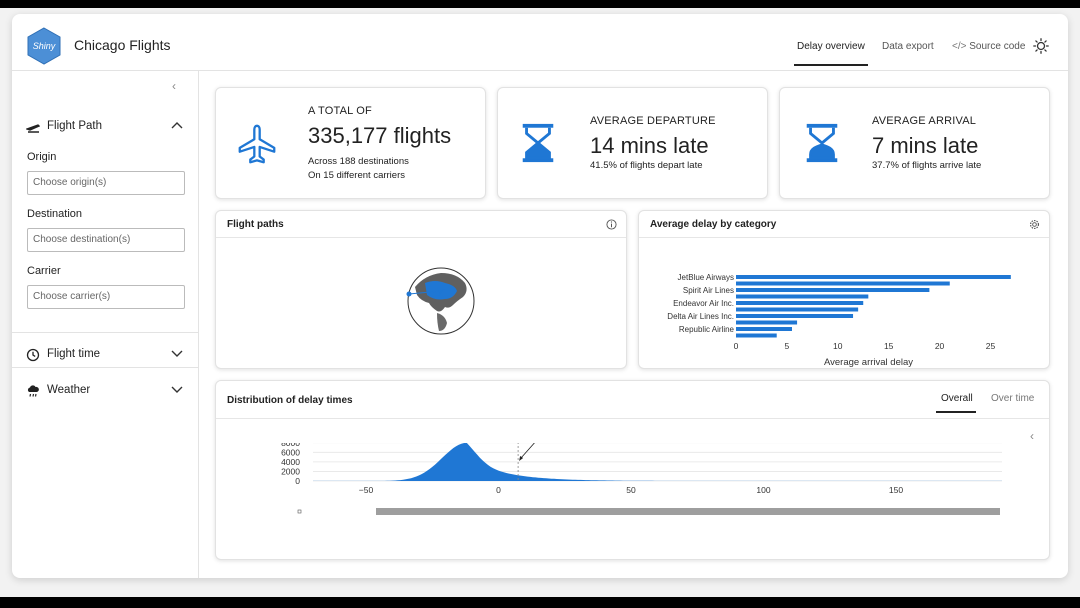 Image resolution: width=1080 pixels, height=608 pixels. Describe the element at coordinates (358, 161) in the screenshot. I see `total-destinations: Across 188 destinations` at that location.